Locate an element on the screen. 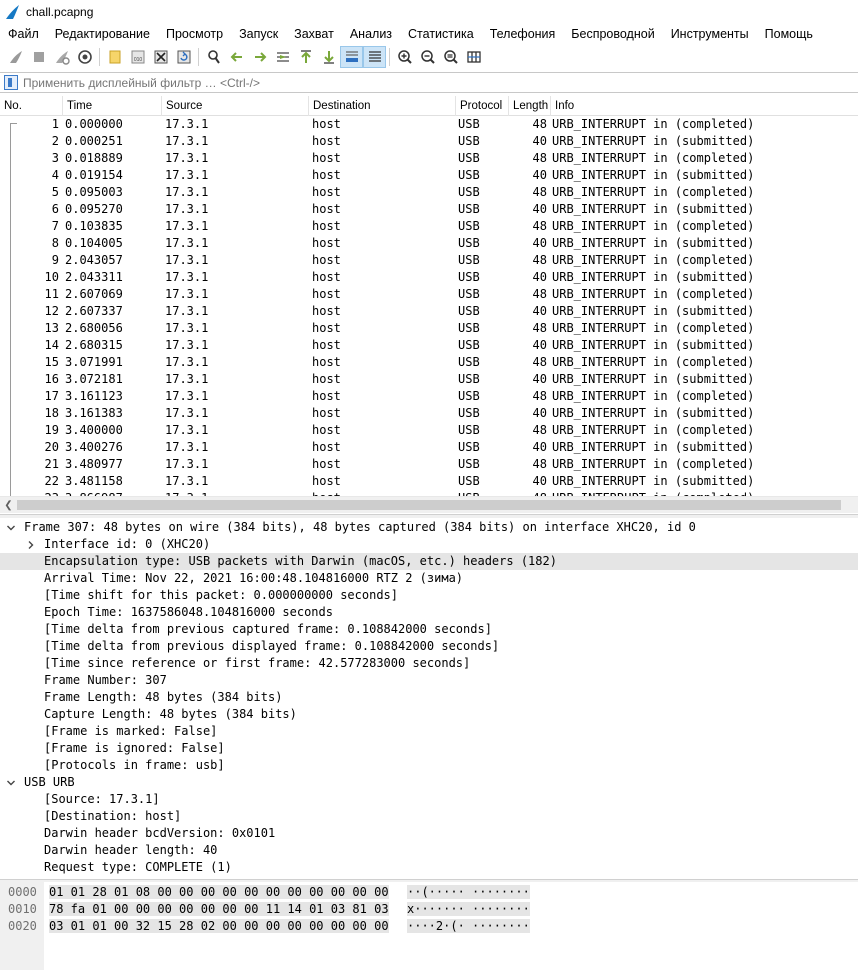  menu-tools: Инструменты is located at coordinates (710, 34).